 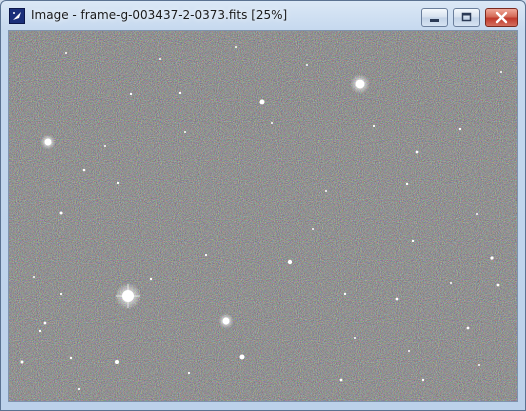 I want to click on maximize-icon, so click(x=466, y=17).